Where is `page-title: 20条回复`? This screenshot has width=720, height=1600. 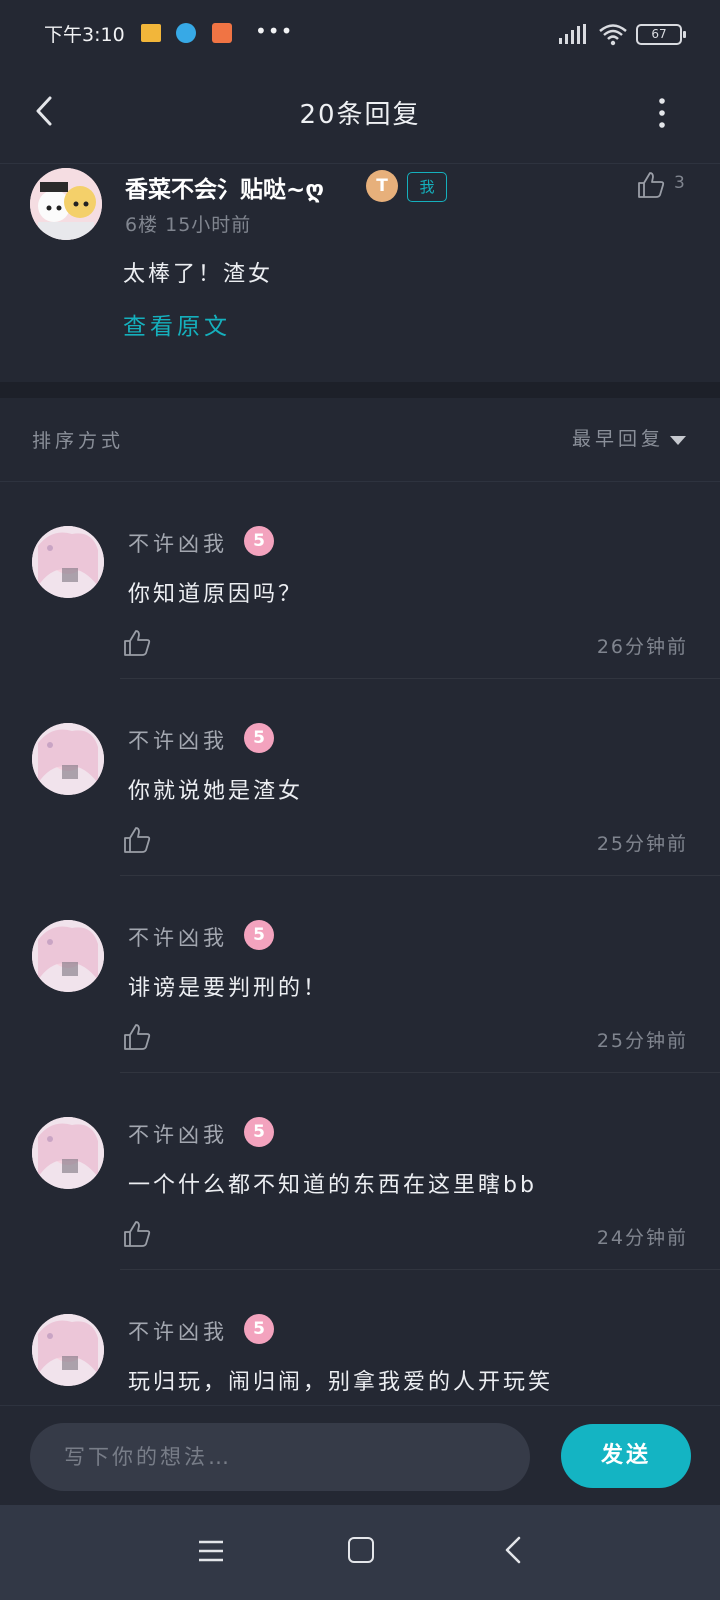
page-title: 20条回复 is located at coordinates (360, 115).